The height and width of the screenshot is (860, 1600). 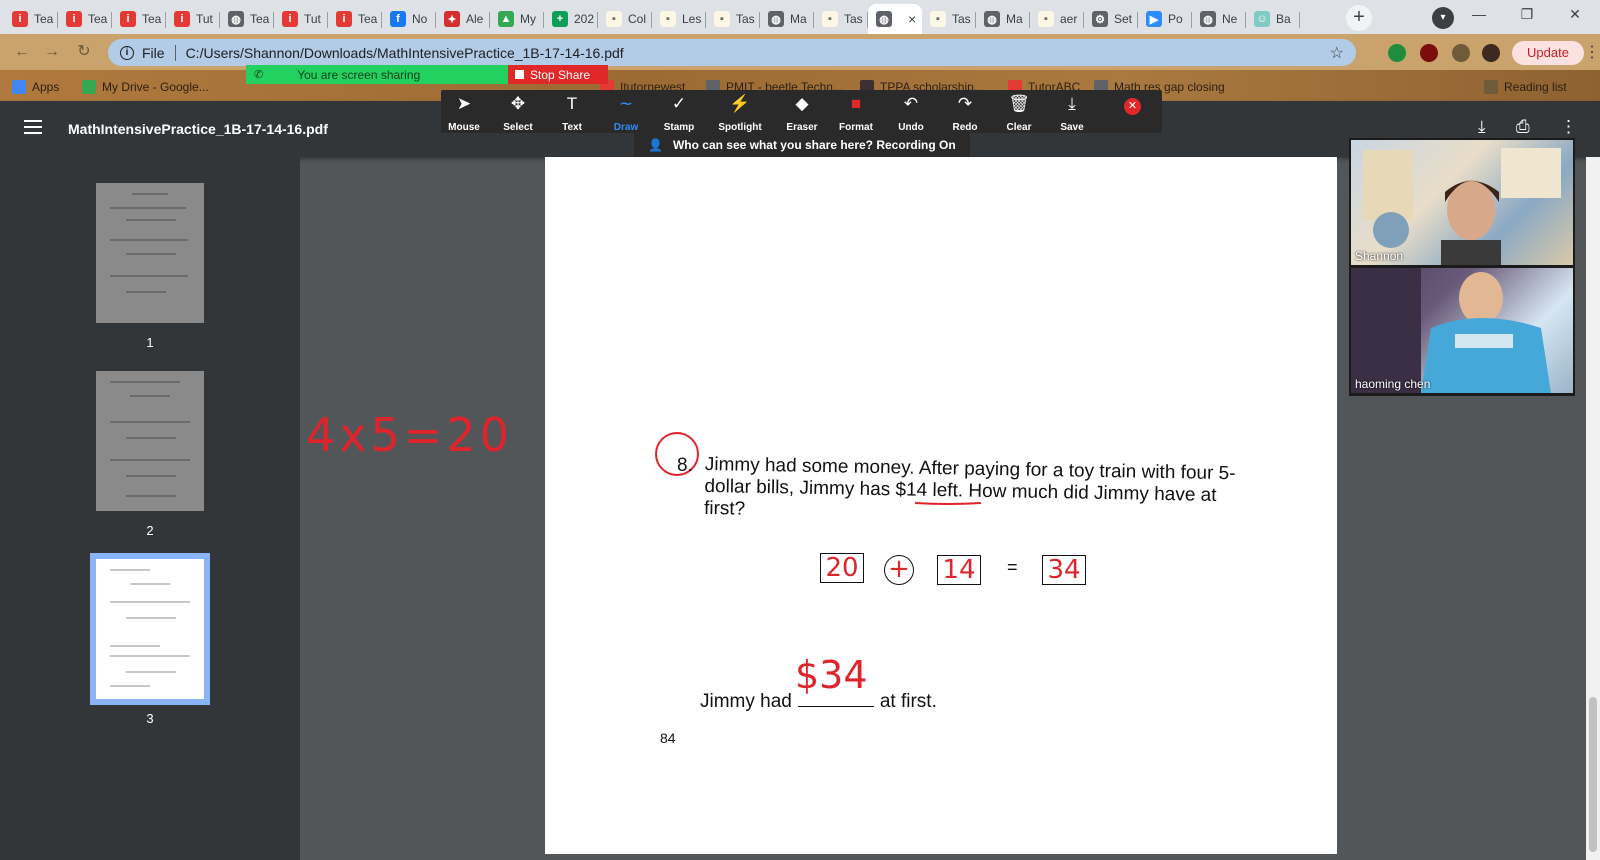 What do you see at coordinates (911, 111) in the screenshot?
I see `tool-undo: ↶ Undo` at bounding box center [911, 111].